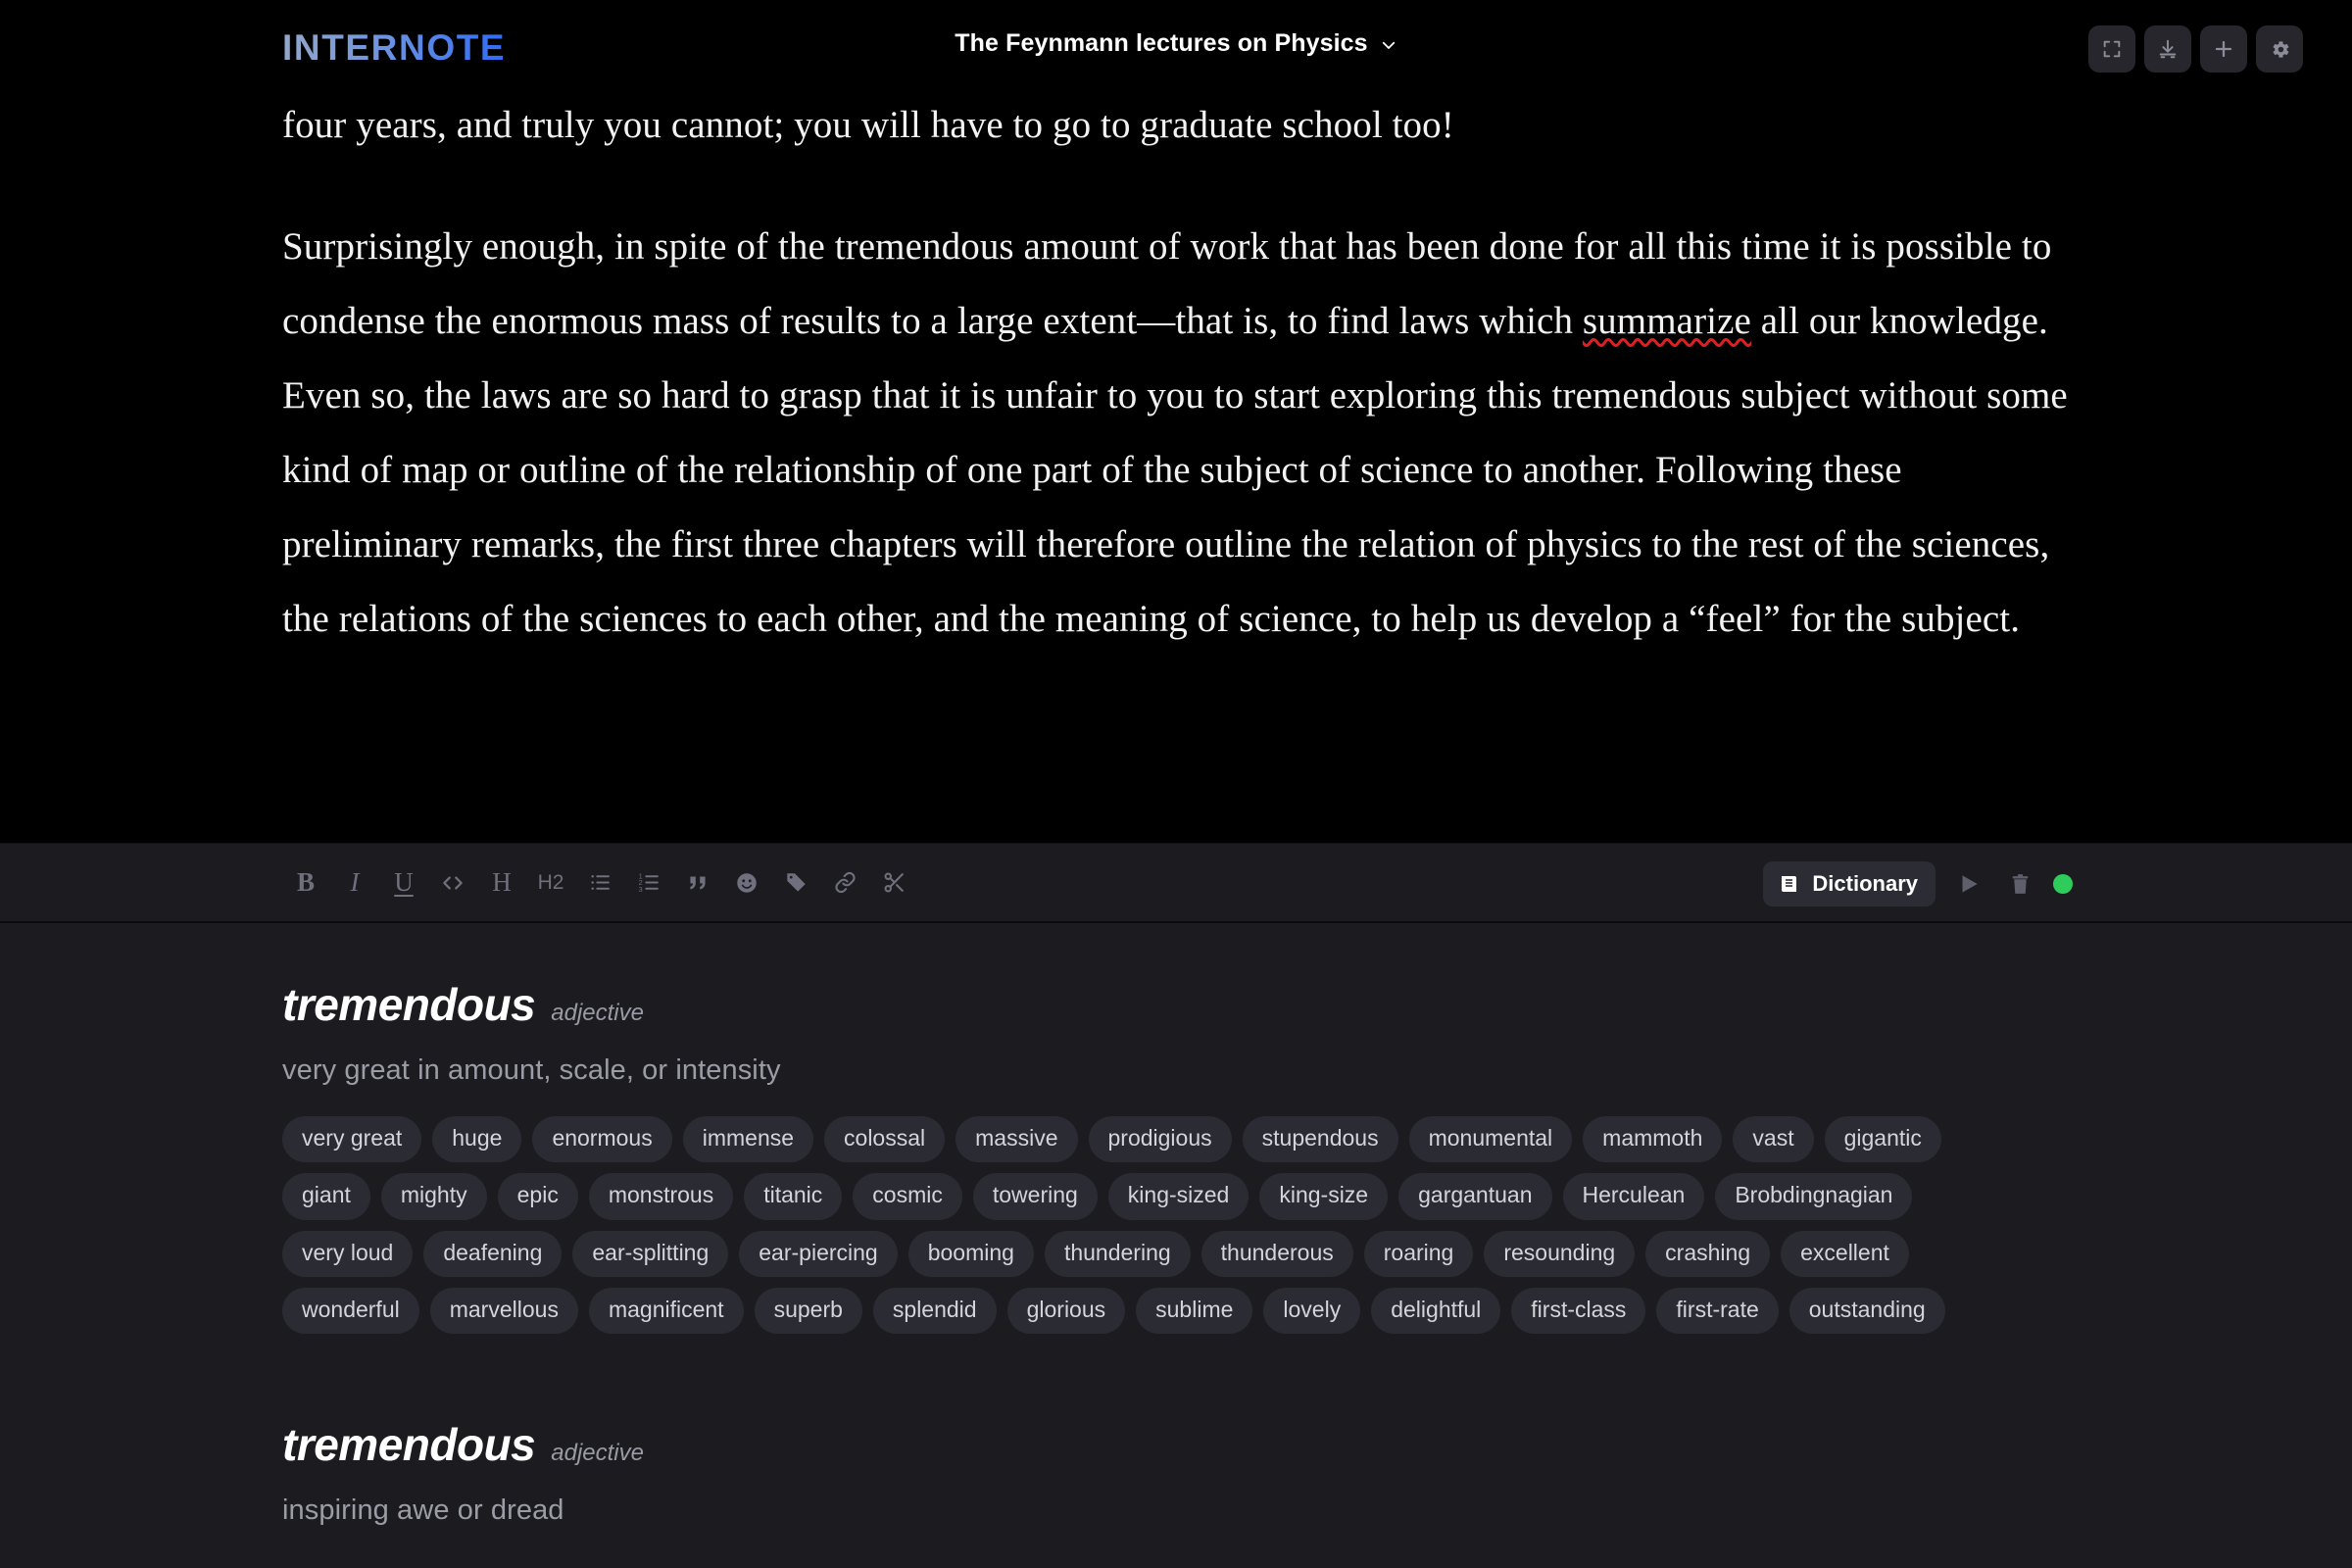 The image size is (2352, 1568). What do you see at coordinates (1865, 883) in the screenshot?
I see `dictionary-label: Dictionary` at bounding box center [1865, 883].